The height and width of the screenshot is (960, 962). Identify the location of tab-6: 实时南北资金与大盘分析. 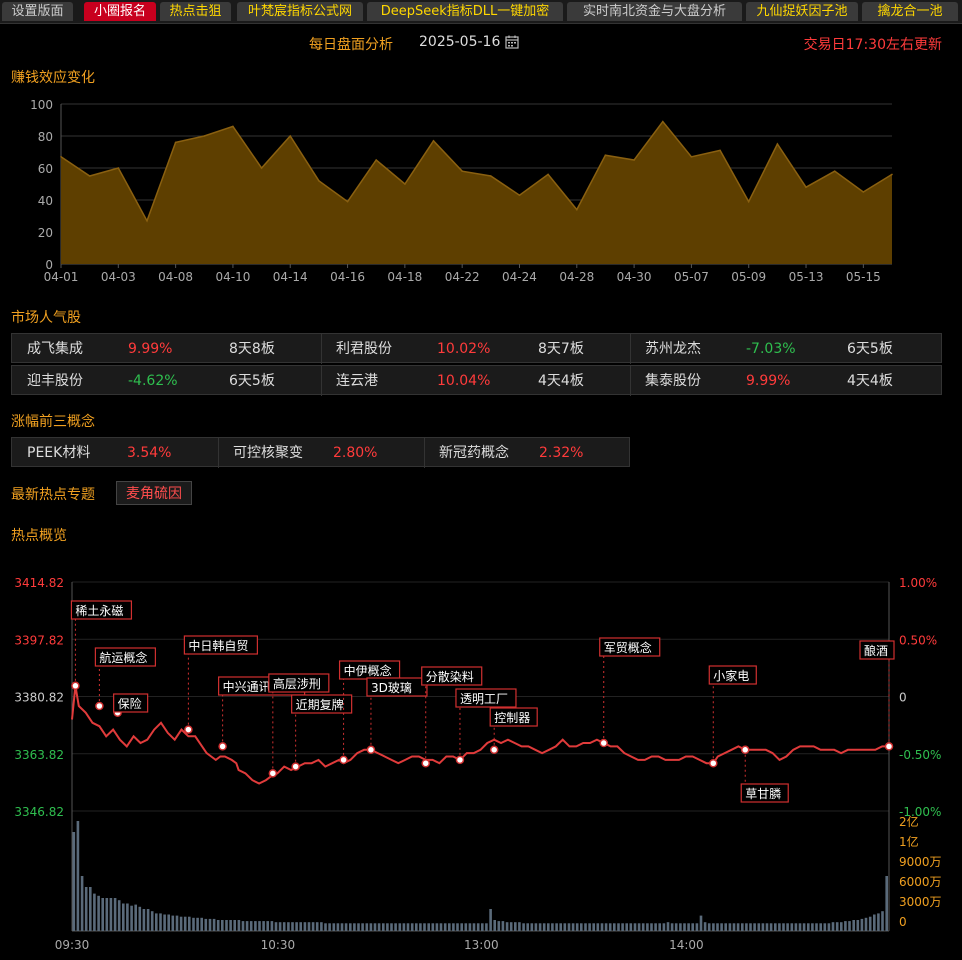
(654, 11).